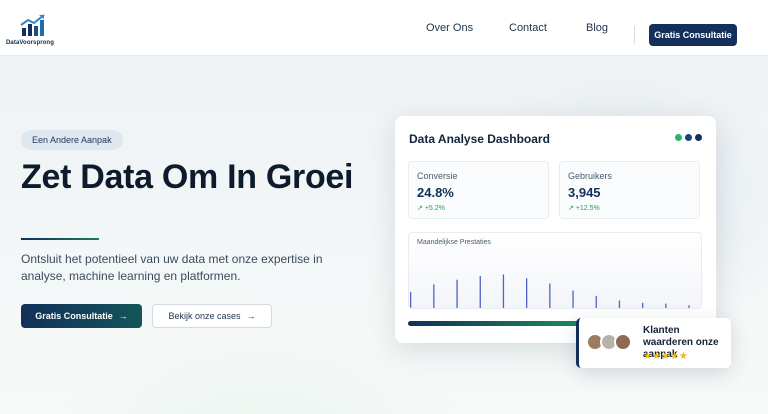 Image resolution: width=768 pixels, height=414 pixels. Describe the element at coordinates (653, 343) in the screenshot. I see `review-card: Klanten waarderen onze aanpak ★★★★★` at that location.